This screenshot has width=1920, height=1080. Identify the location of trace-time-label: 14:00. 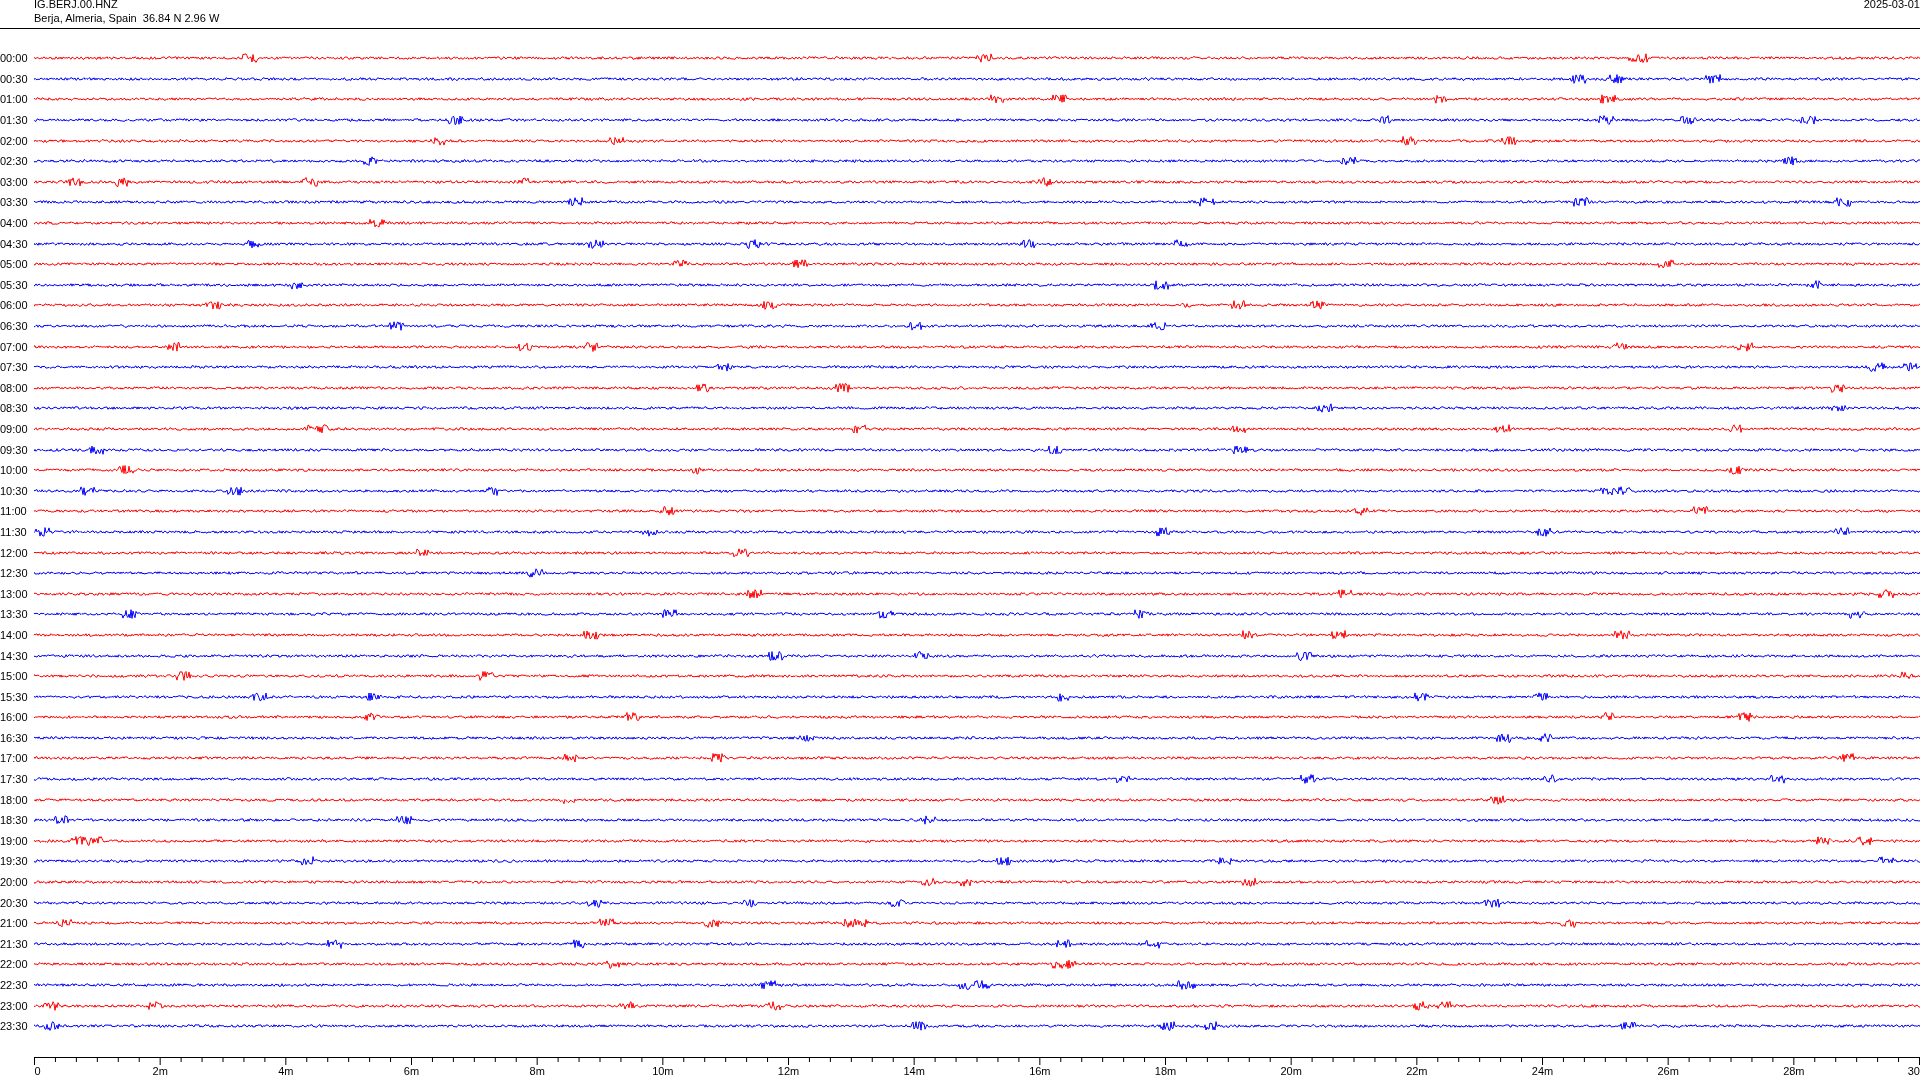
(14, 634).